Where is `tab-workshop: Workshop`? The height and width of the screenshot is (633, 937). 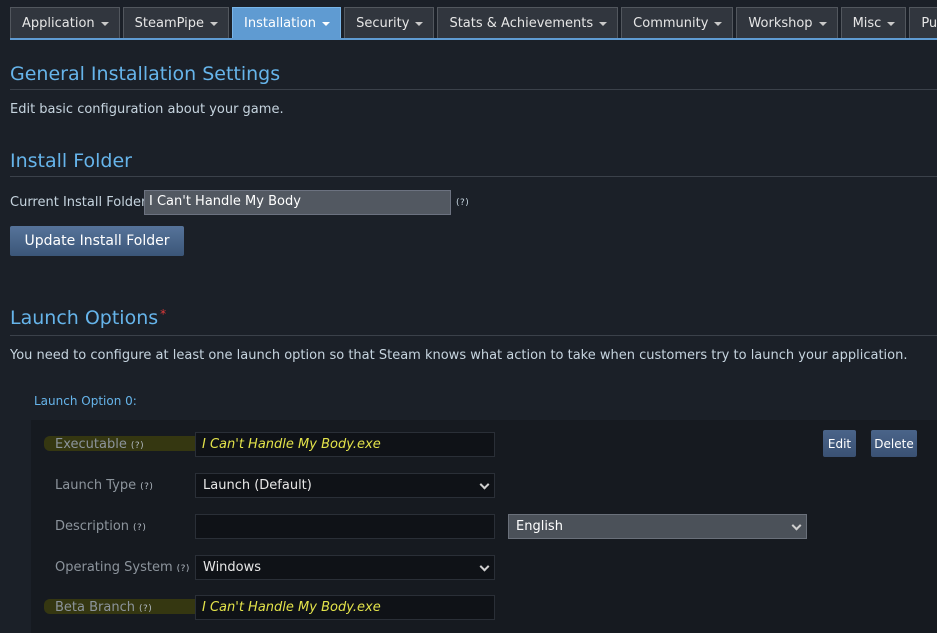 tab-workshop: Workshop is located at coordinates (787, 22).